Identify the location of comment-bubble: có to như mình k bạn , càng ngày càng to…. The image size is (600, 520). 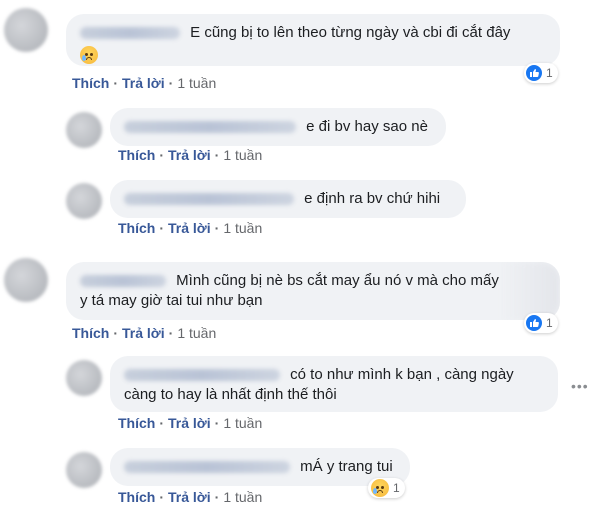
(334, 384).